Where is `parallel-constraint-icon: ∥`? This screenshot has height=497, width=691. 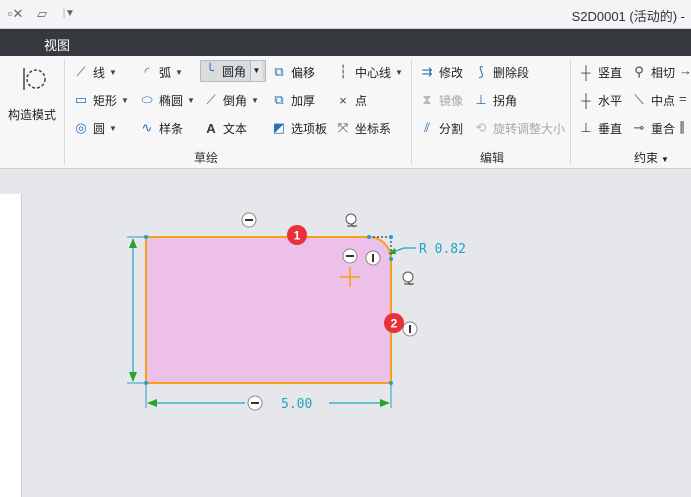 parallel-constraint-icon: ∥ is located at coordinates (682, 127).